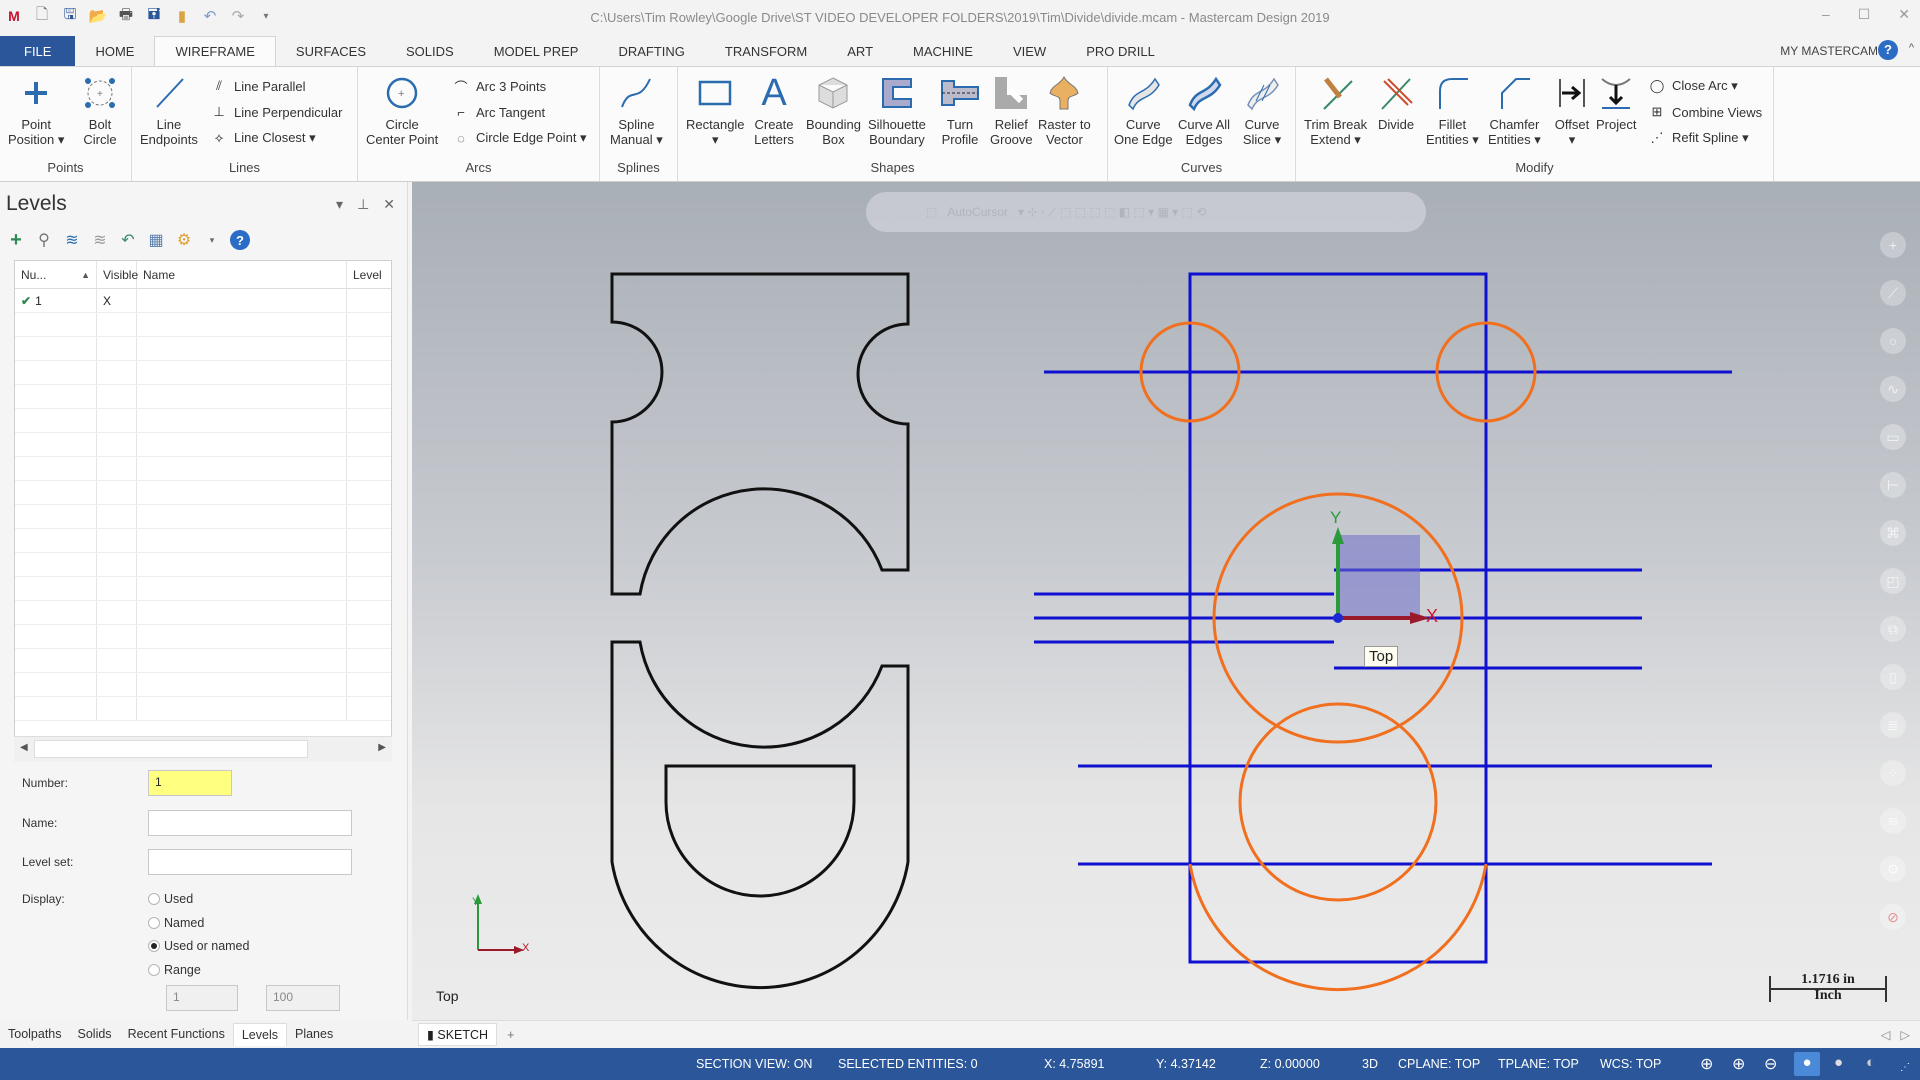 The height and width of the screenshot is (1080, 1920). I want to click on tab-recent-functions: Recent Functions, so click(176, 1034).